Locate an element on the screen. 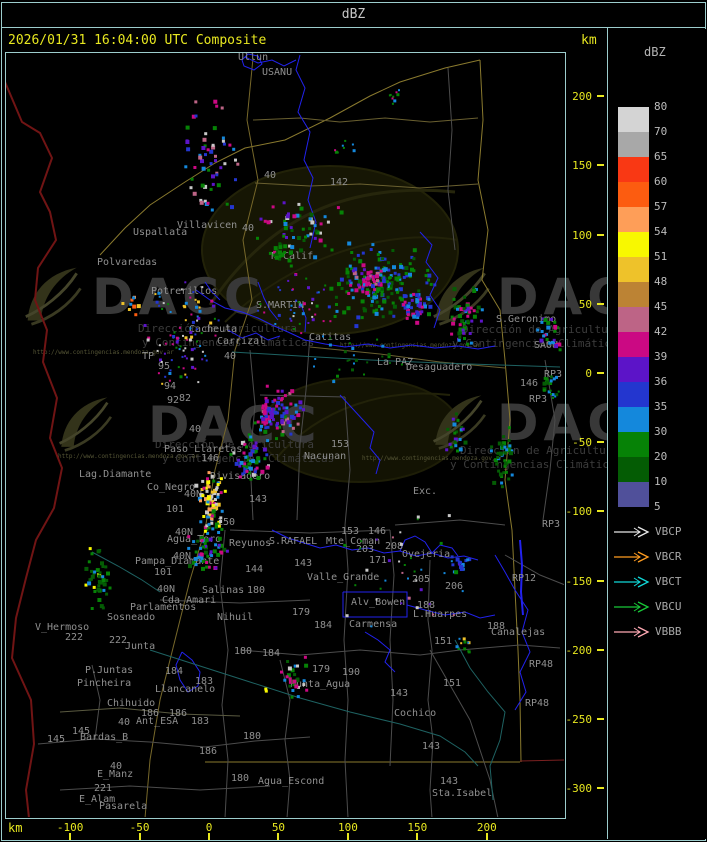  right-axis-unit-label: km is located at coordinates (589, 40).